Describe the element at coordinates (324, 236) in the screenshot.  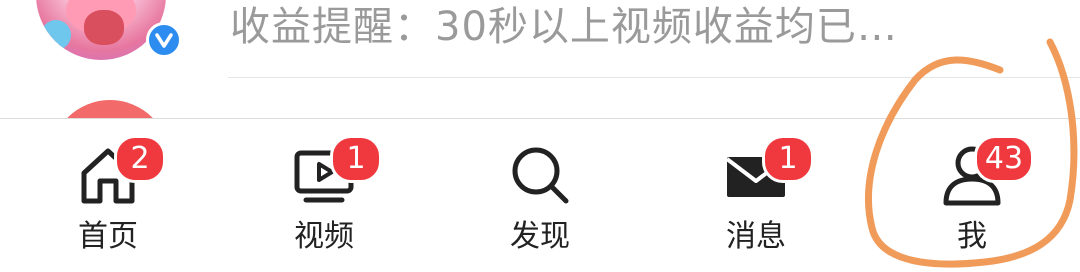
I see `tab-video-label: 视频` at that location.